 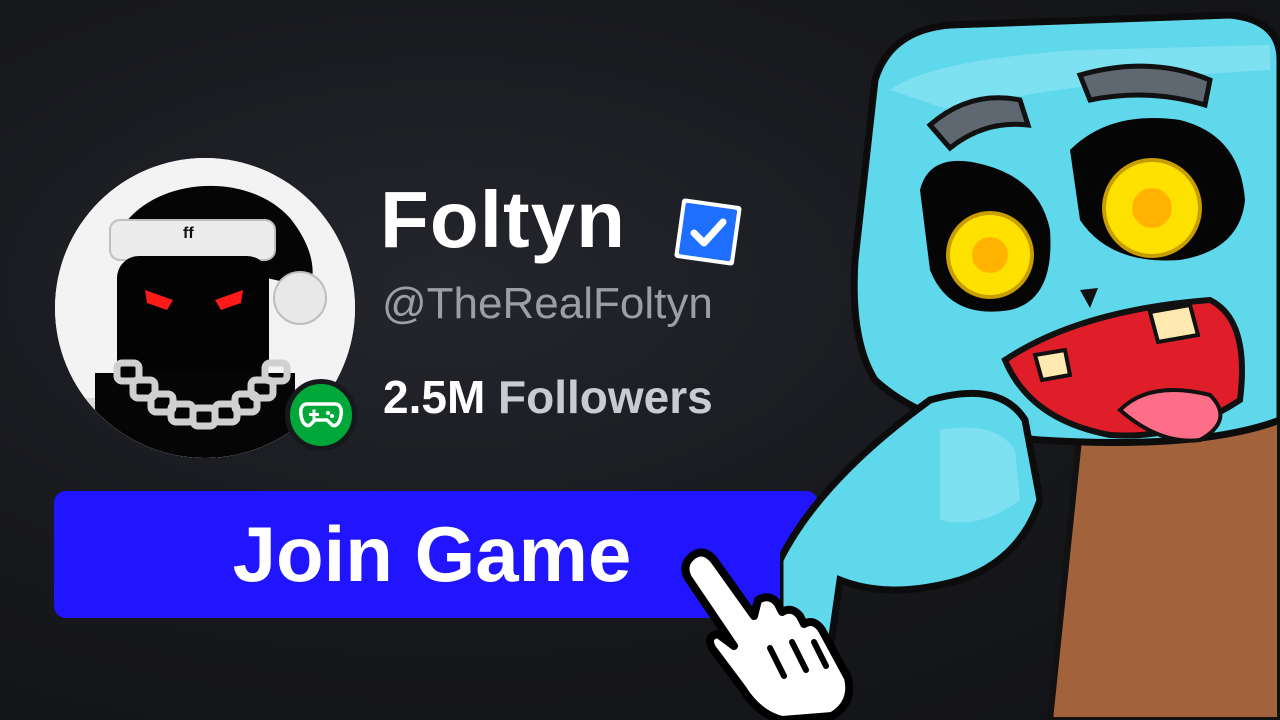 I want to click on followers-label: Followers, so click(x=605, y=397).